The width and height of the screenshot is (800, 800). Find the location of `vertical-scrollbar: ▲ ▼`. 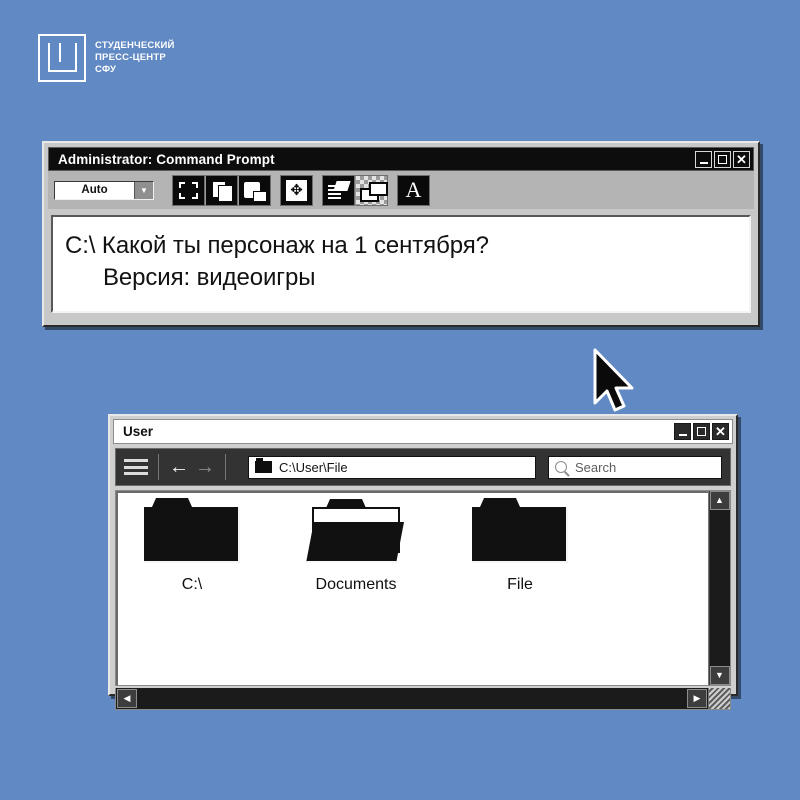

vertical-scrollbar: ▲ ▼ is located at coordinates (719, 588).